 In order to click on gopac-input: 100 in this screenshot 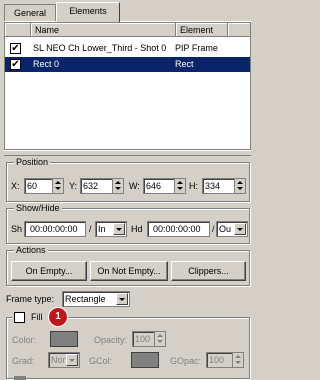, I will do `click(225, 360)`.